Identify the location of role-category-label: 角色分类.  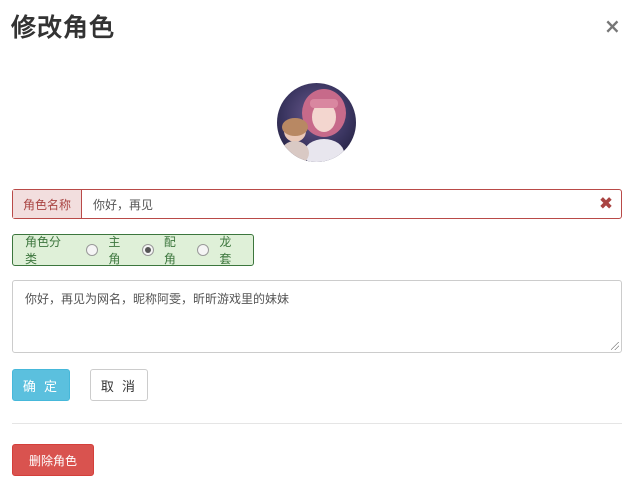
(43, 250).